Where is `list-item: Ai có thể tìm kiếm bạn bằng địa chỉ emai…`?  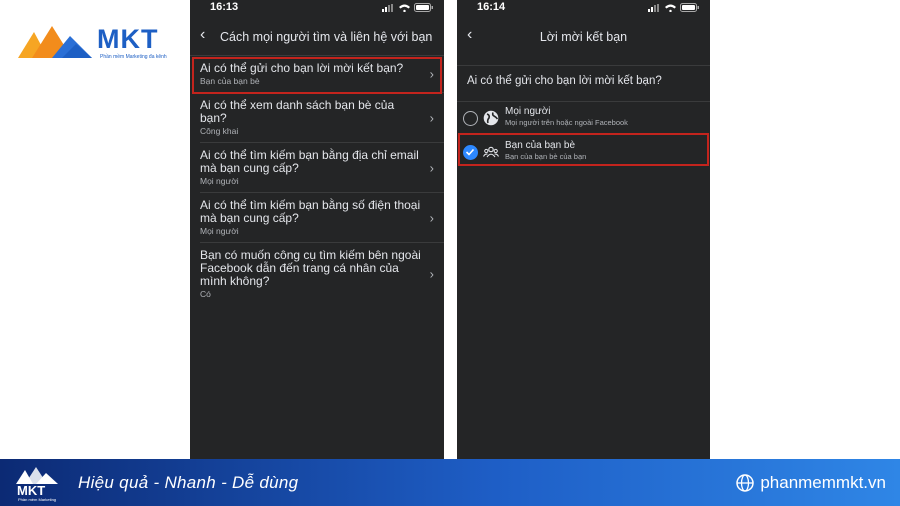
list-item: Ai có thể tìm kiếm bạn bằng địa chỉ emai… is located at coordinates (322, 168).